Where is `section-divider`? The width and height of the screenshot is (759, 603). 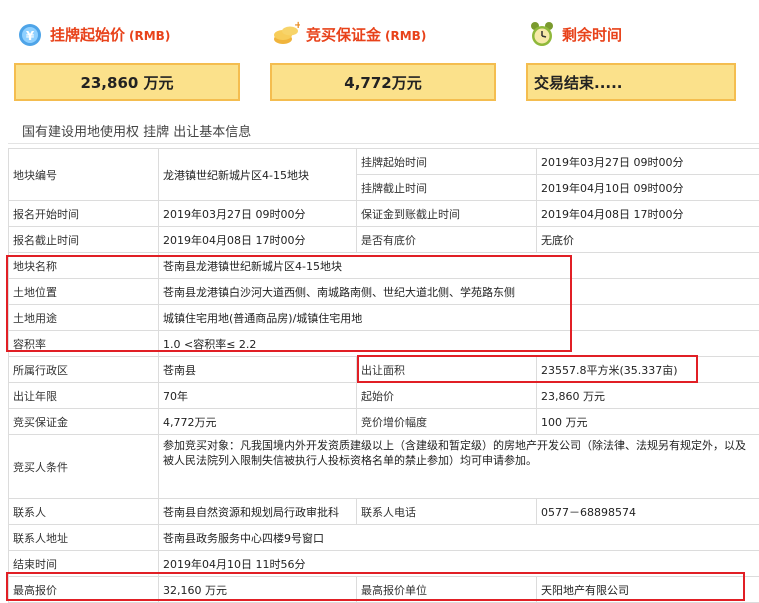
section-divider is located at coordinates (383, 143).